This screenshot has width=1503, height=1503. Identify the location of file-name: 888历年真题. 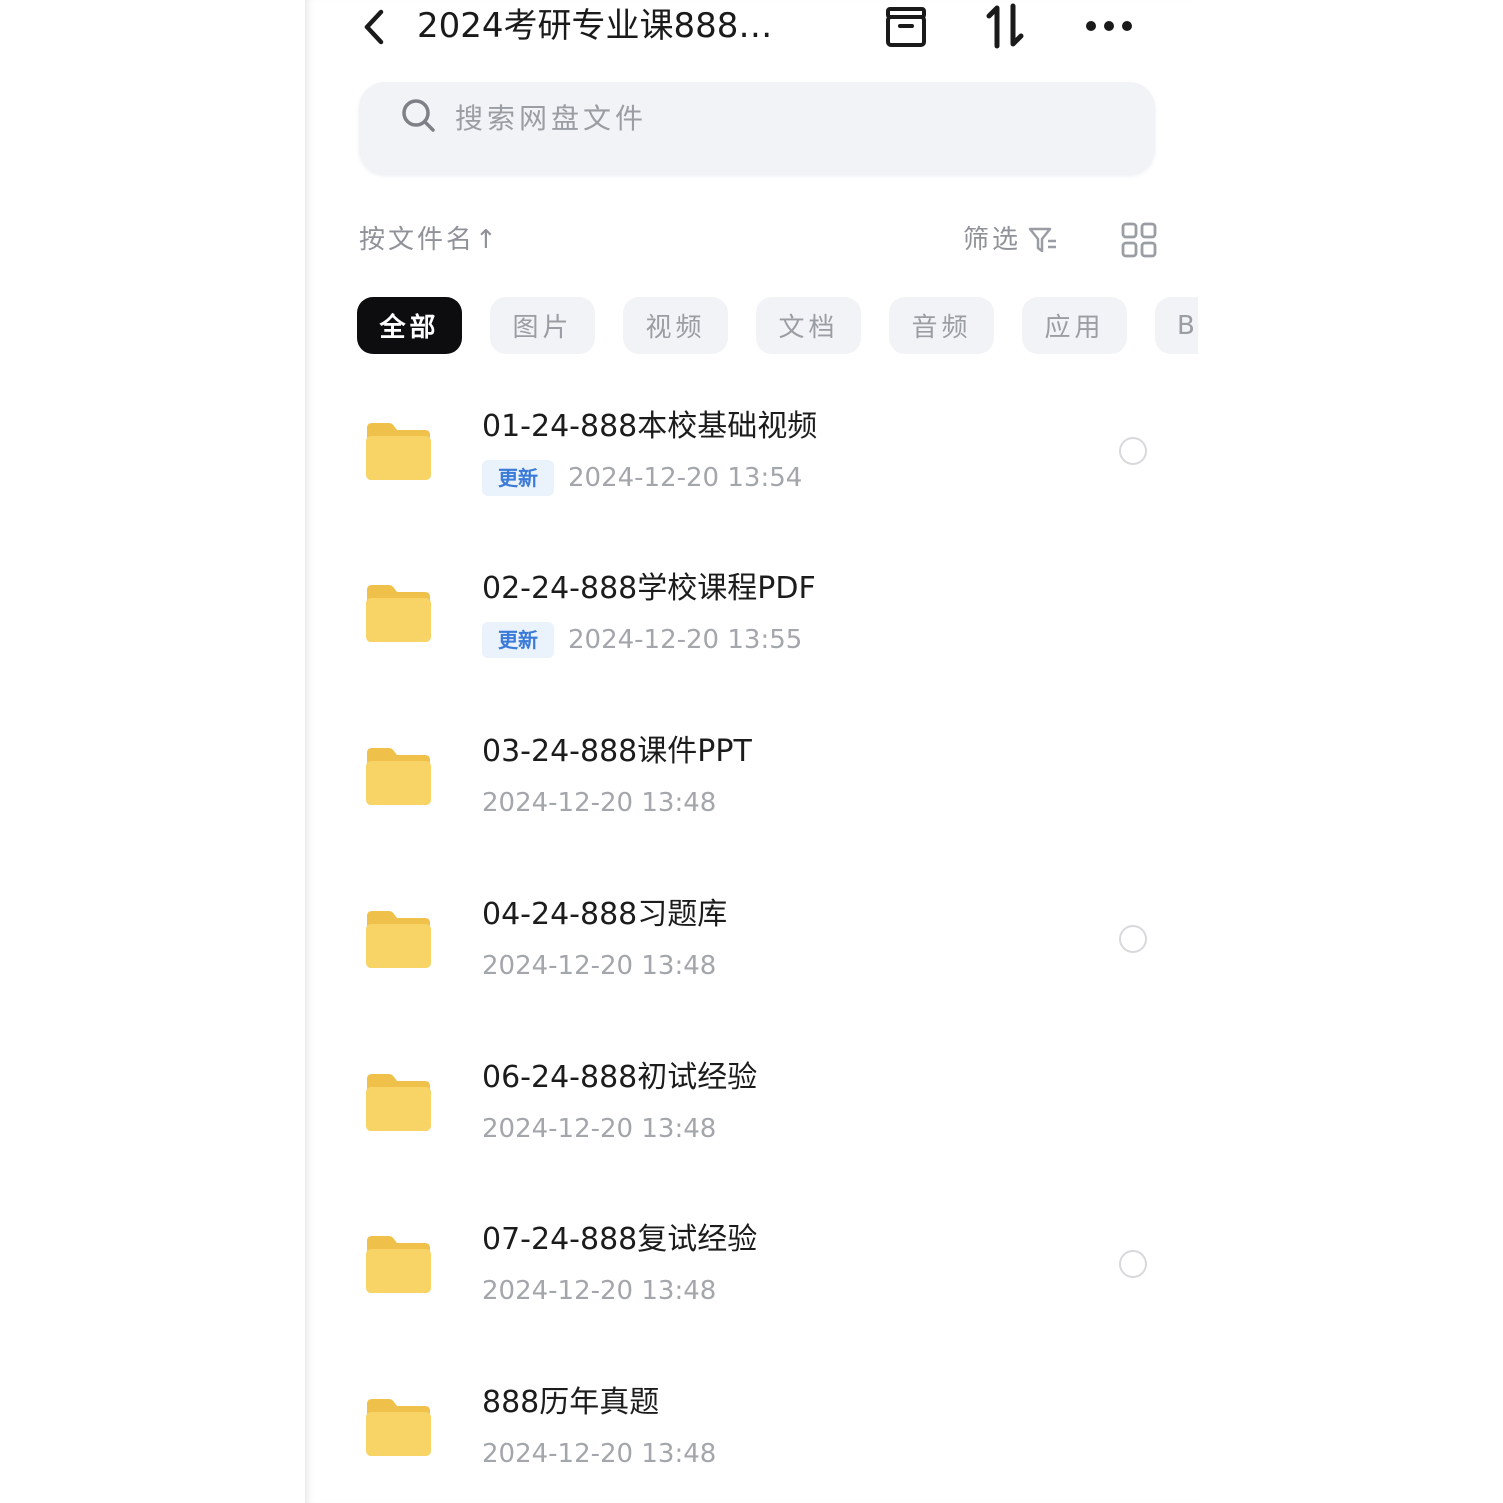
(571, 1402).